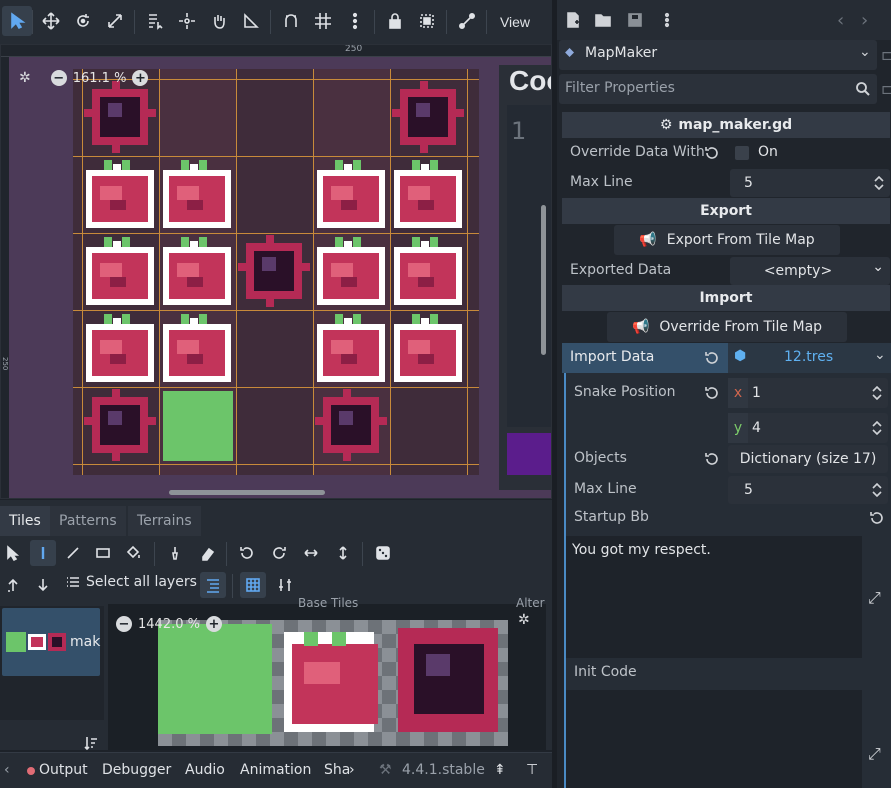 The height and width of the screenshot is (788, 891). Describe the element at coordinates (726, 298) in the screenshot. I see `import-header: Import` at that location.